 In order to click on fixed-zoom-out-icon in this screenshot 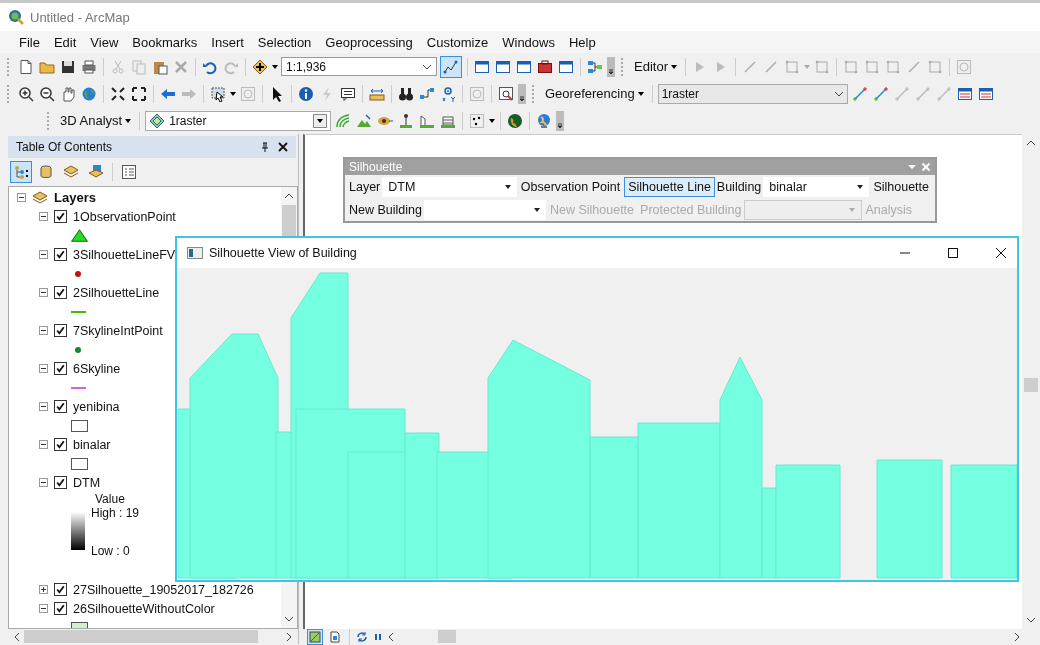, I will do `click(139, 93)`.